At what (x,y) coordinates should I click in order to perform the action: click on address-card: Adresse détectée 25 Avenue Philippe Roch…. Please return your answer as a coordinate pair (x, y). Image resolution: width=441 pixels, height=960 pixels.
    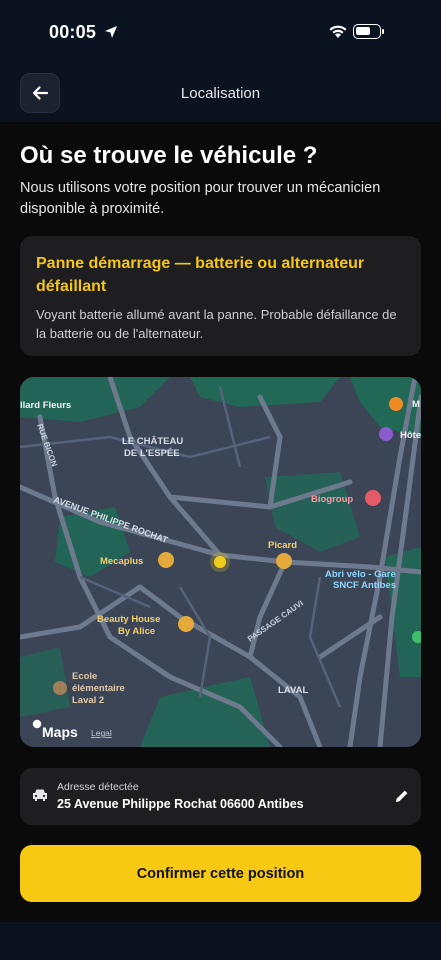
    Looking at the image, I should click on (220, 796).